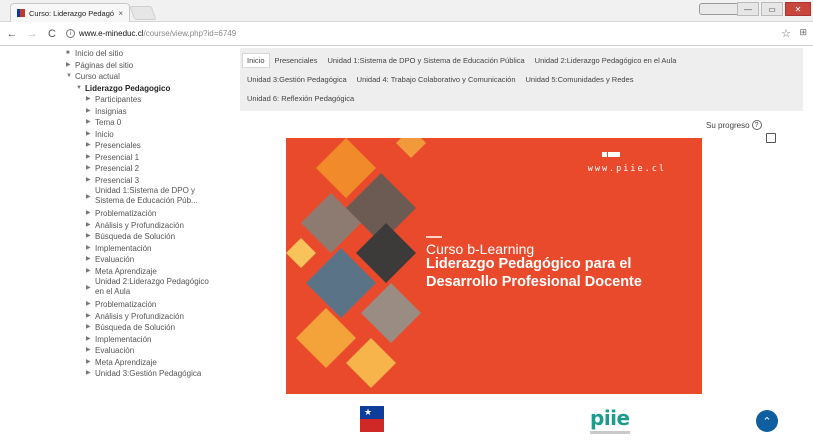  What do you see at coordinates (786, 33) in the screenshot?
I see `bookmark-star-icon: ☆` at bounding box center [786, 33].